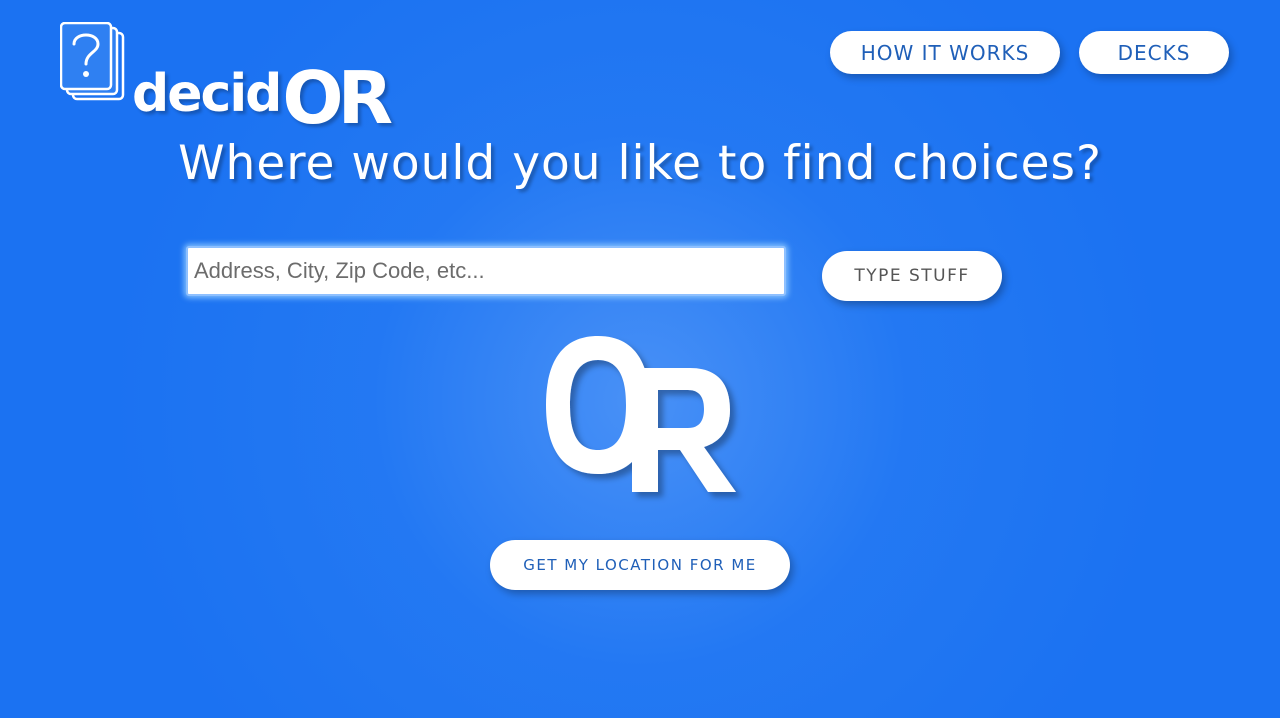 The height and width of the screenshot is (718, 1280). I want to click on or-logo-mark, so click(641, 414).